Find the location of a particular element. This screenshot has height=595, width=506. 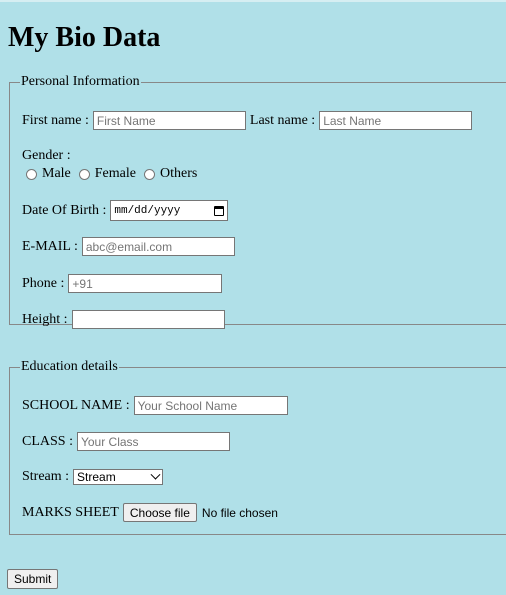

stream-label: Stream : is located at coordinates (46, 476).